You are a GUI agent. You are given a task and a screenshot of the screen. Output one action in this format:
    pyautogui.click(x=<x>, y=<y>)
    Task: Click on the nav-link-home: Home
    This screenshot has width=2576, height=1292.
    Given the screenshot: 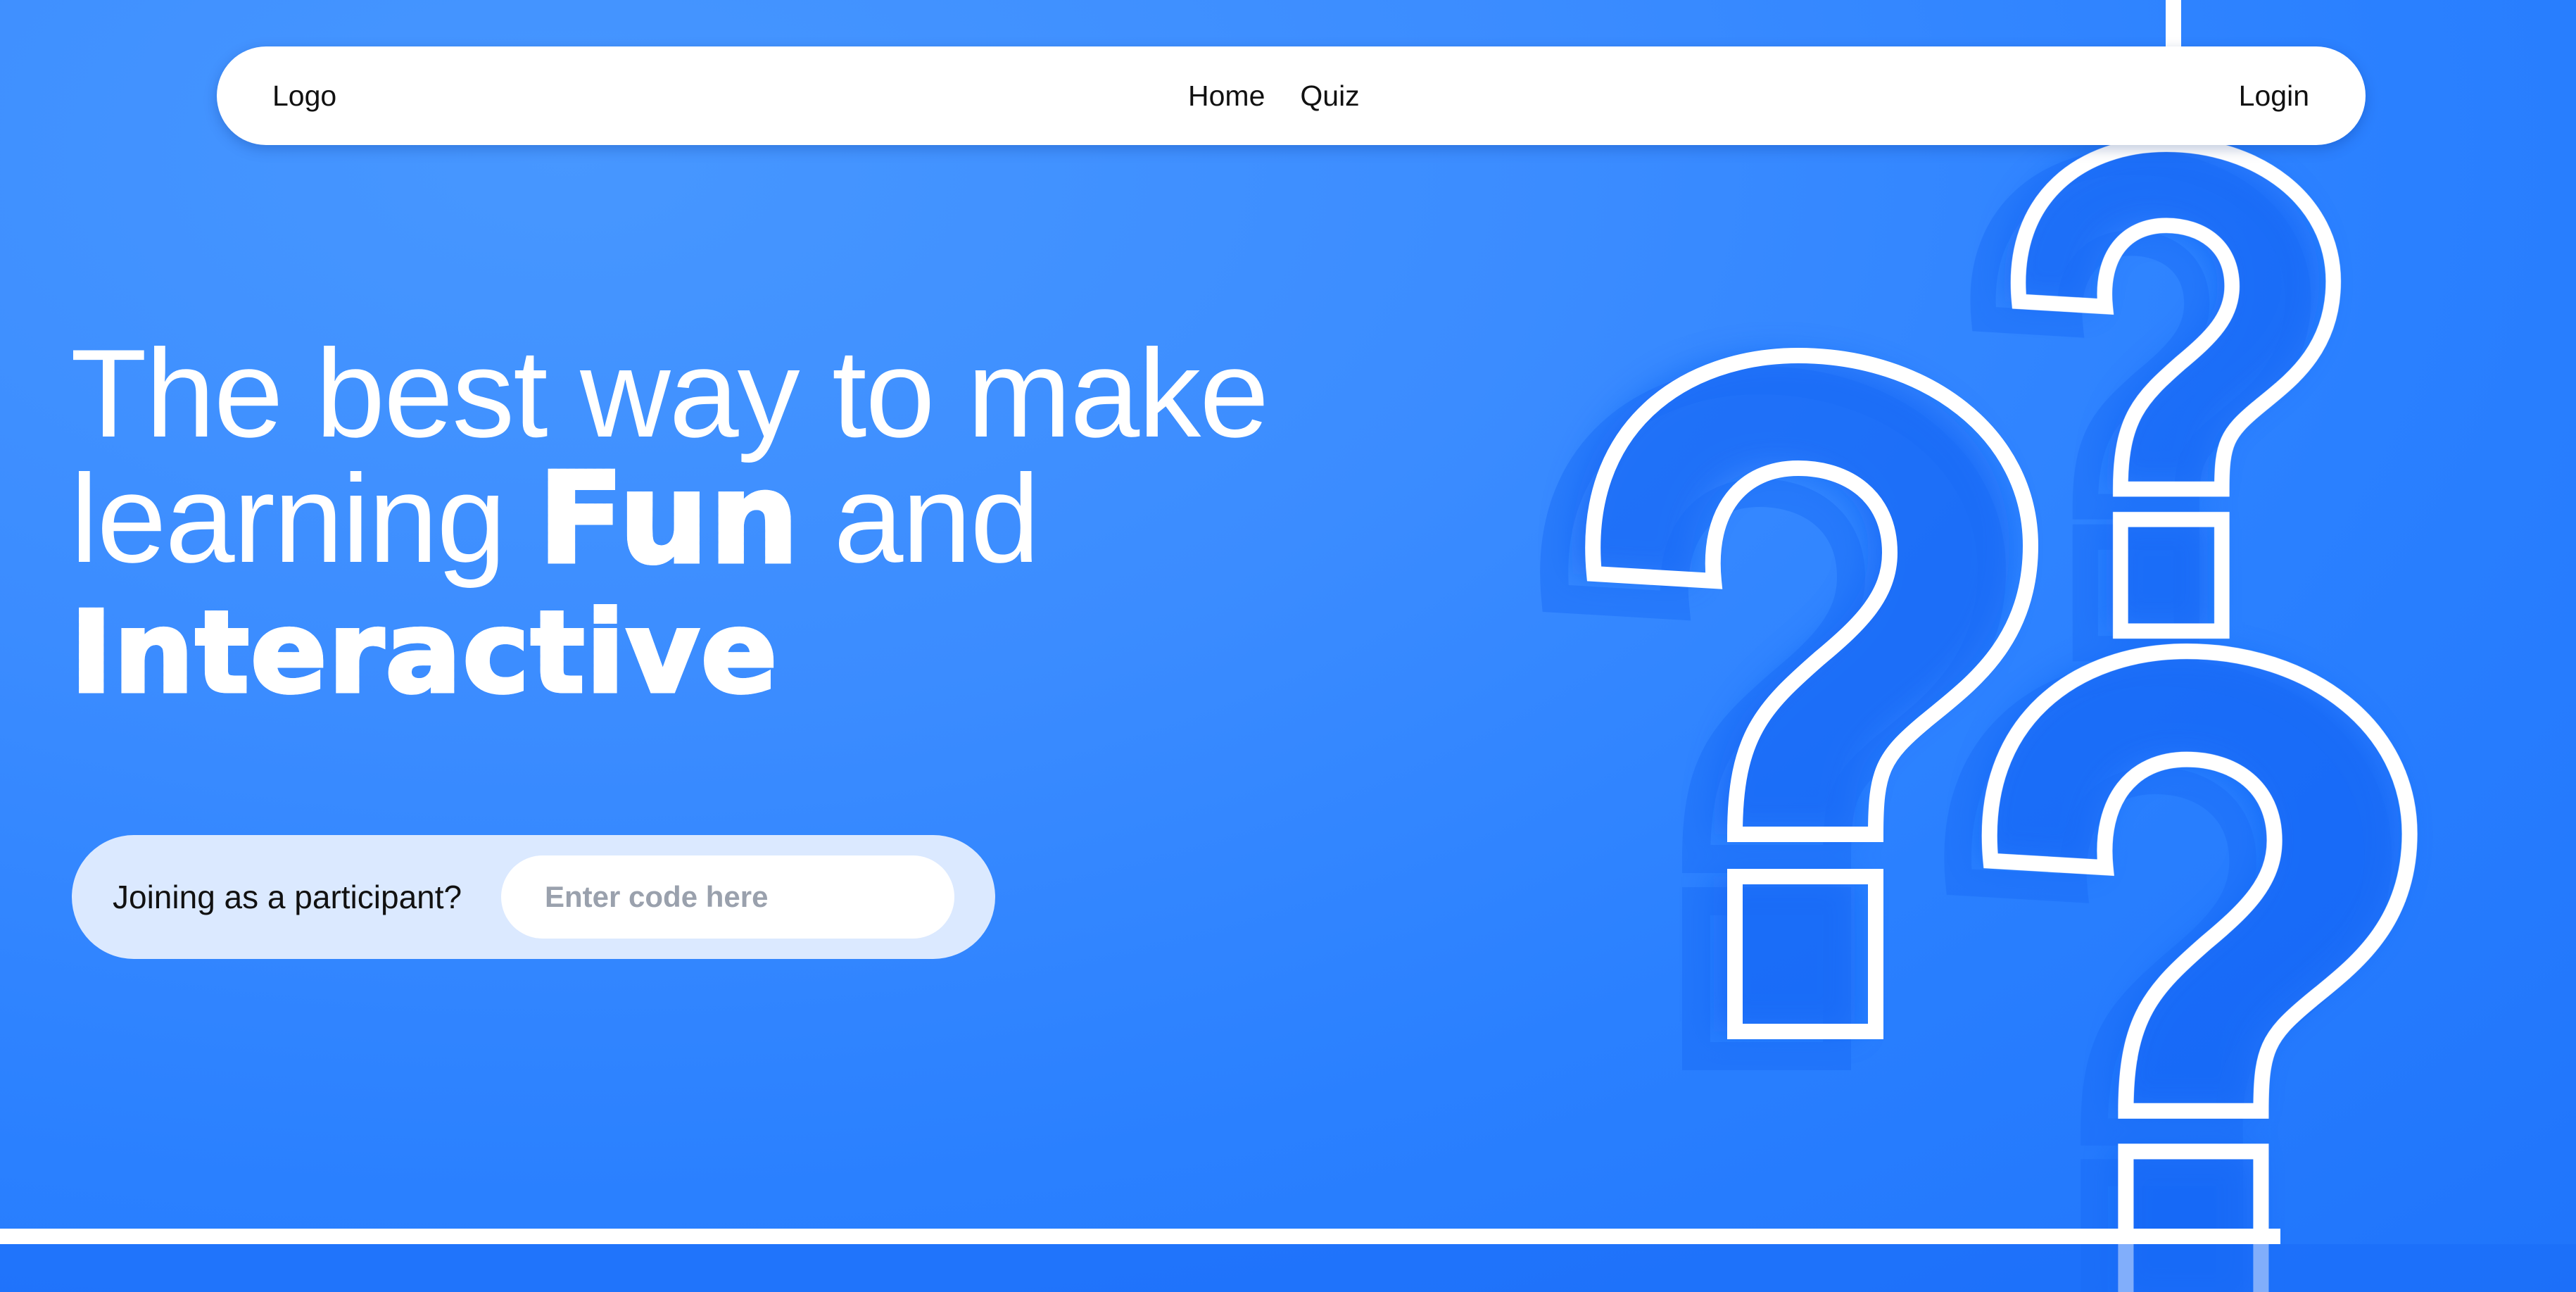 What is the action you would take?
    pyautogui.click(x=1226, y=96)
    